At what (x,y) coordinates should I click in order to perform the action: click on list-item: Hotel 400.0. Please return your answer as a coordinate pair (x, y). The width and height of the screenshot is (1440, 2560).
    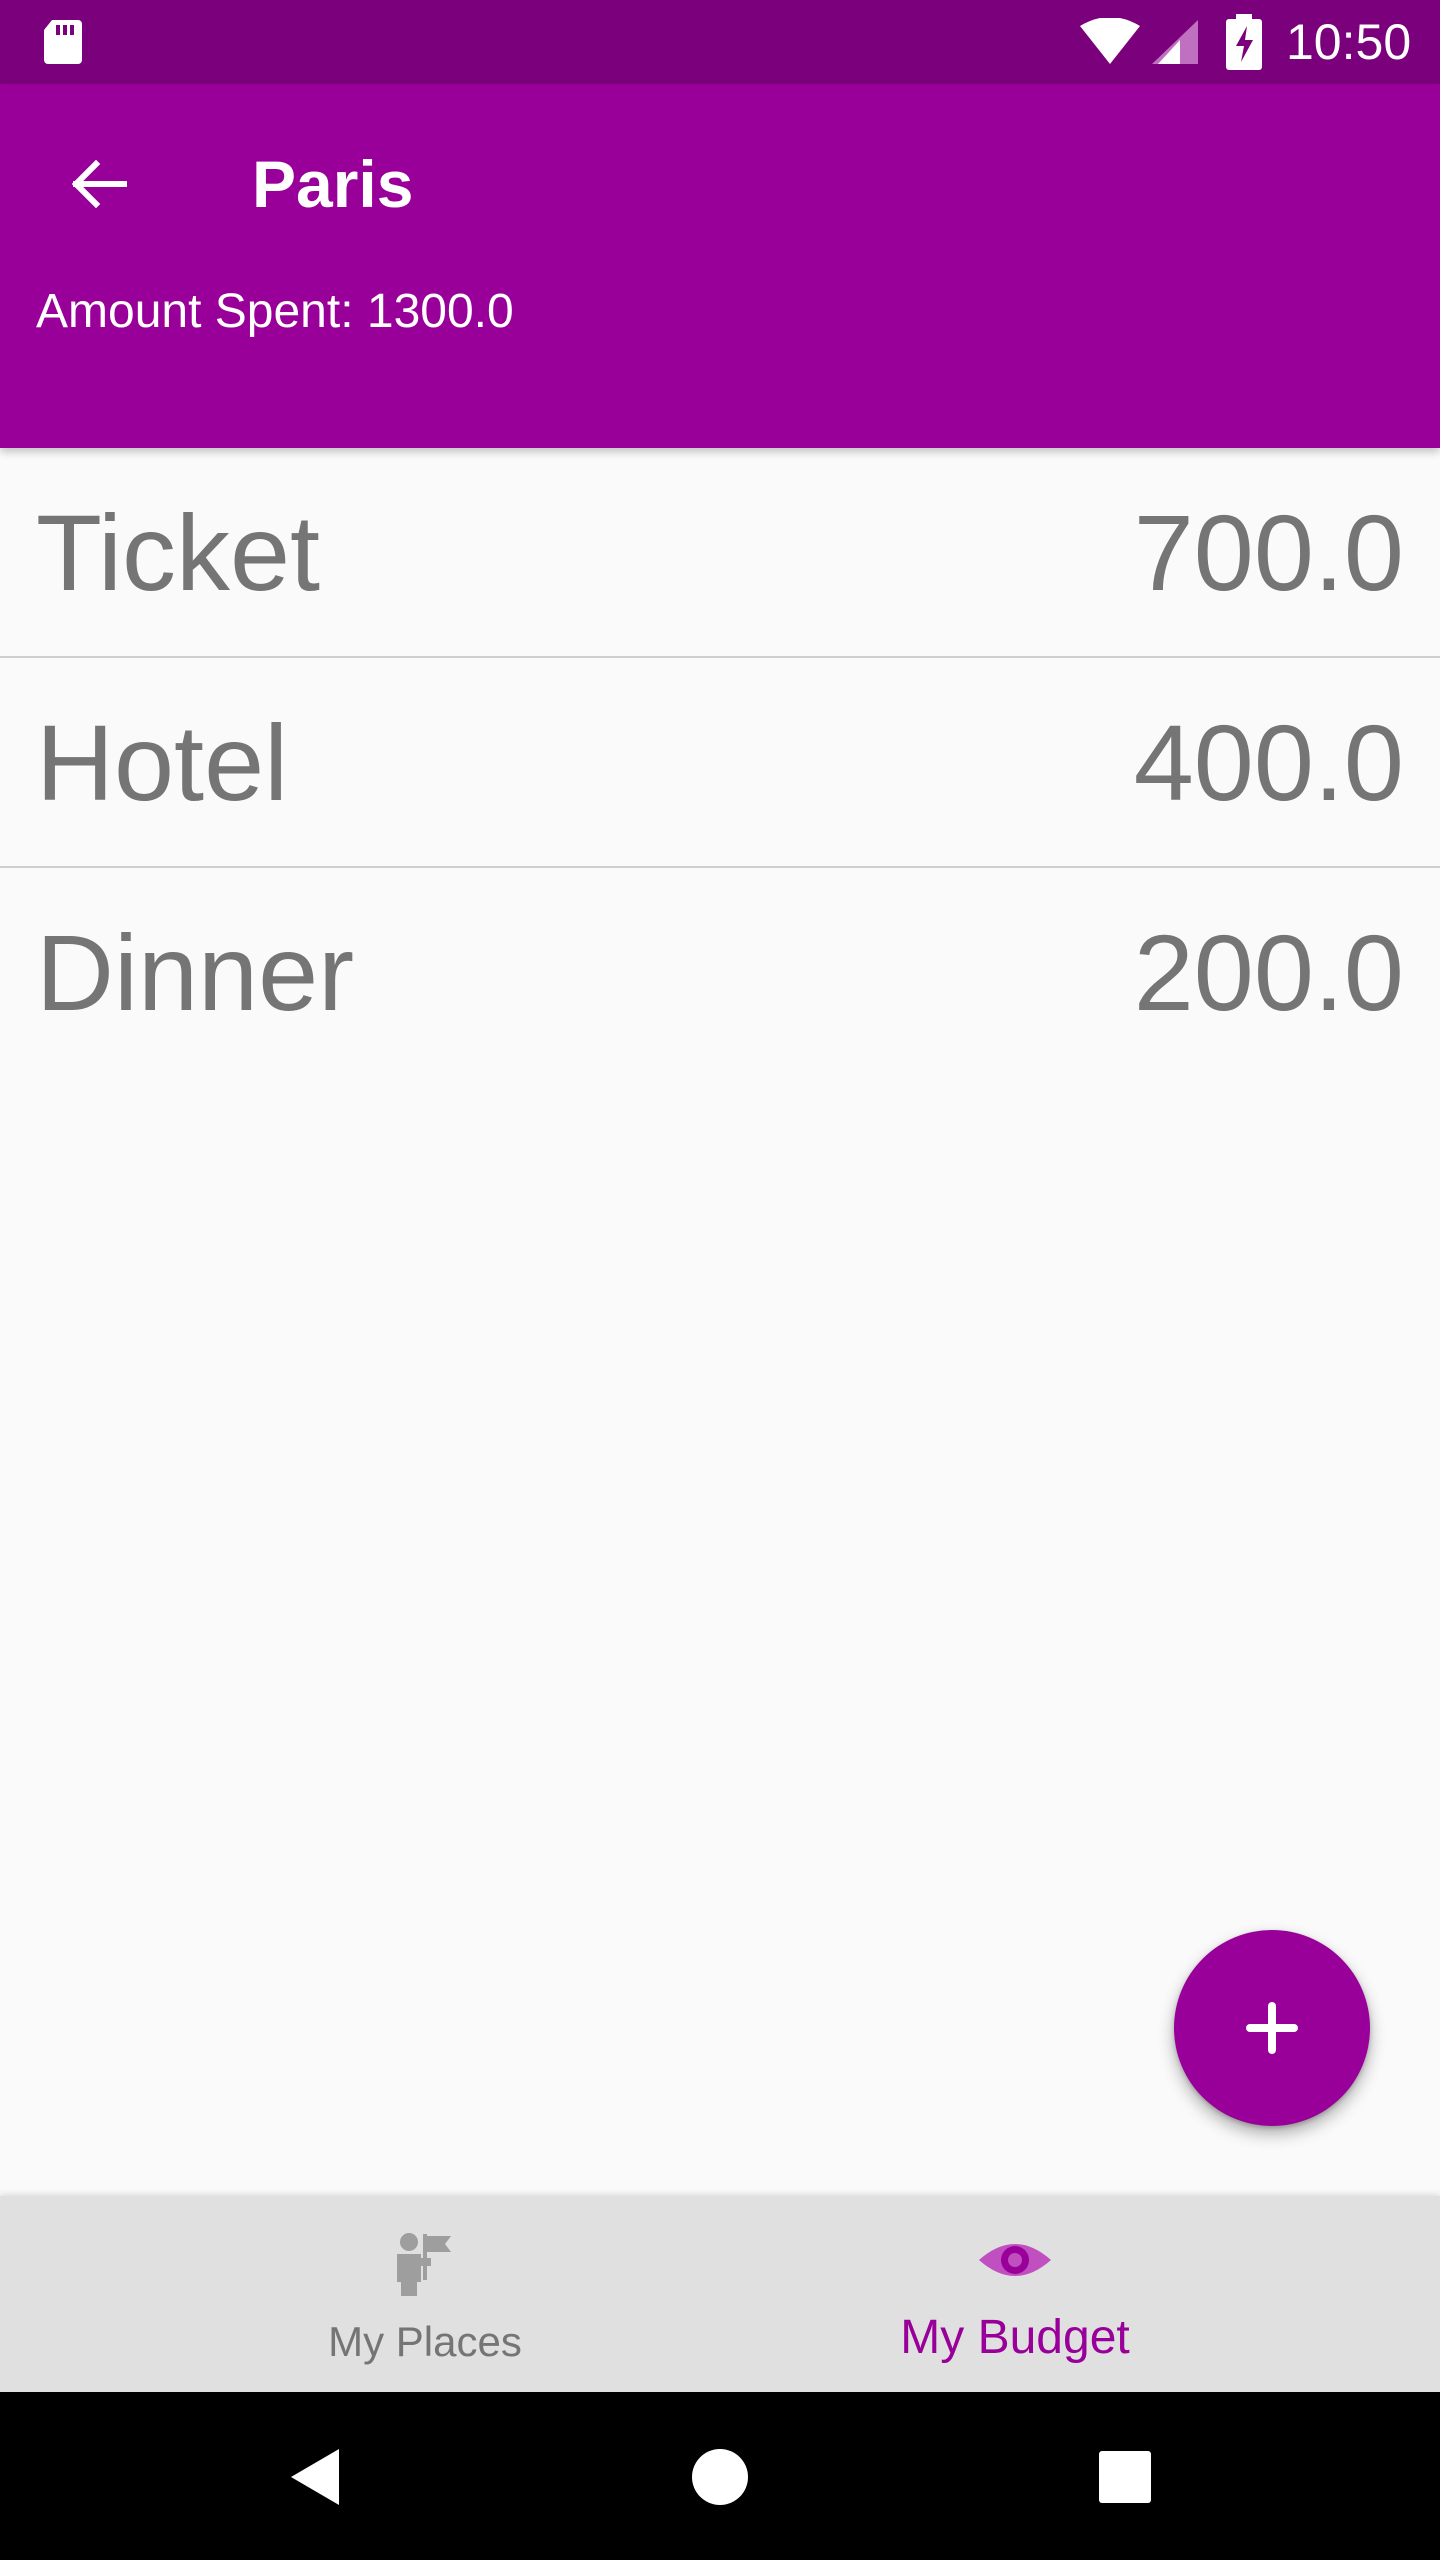
    Looking at the image, I should click on (720, 763).